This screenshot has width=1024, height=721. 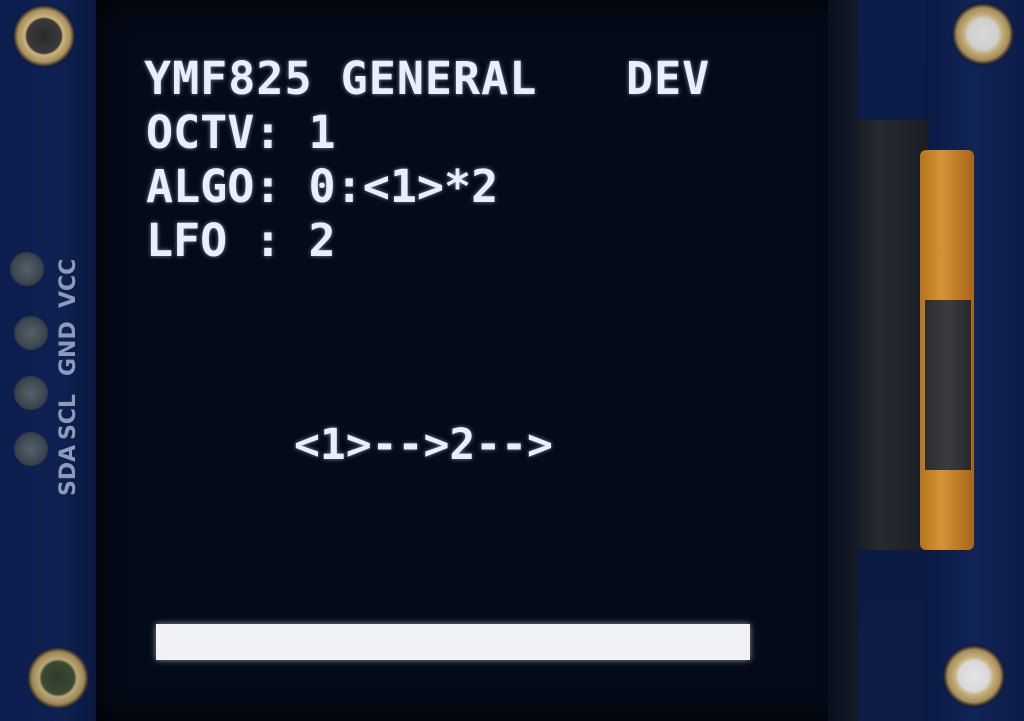 I want to click on ribbon-connector, so click(x=888, y=335).